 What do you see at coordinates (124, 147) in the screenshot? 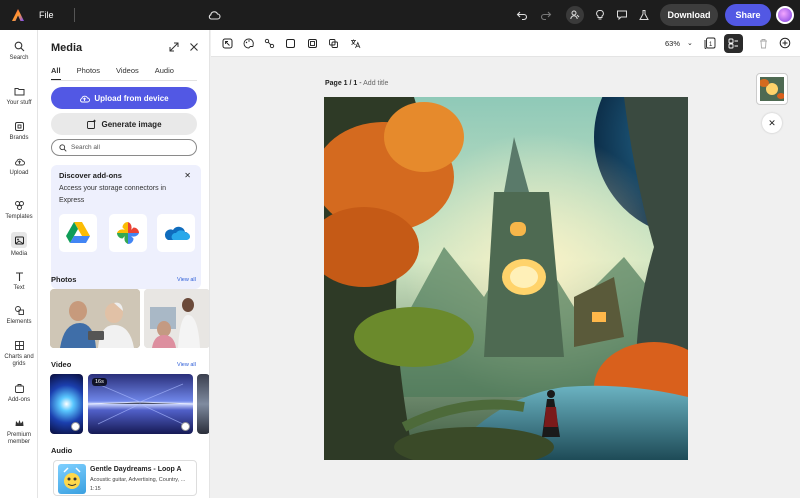
I see `search-input: Search all` at bounding box center [124, 147].